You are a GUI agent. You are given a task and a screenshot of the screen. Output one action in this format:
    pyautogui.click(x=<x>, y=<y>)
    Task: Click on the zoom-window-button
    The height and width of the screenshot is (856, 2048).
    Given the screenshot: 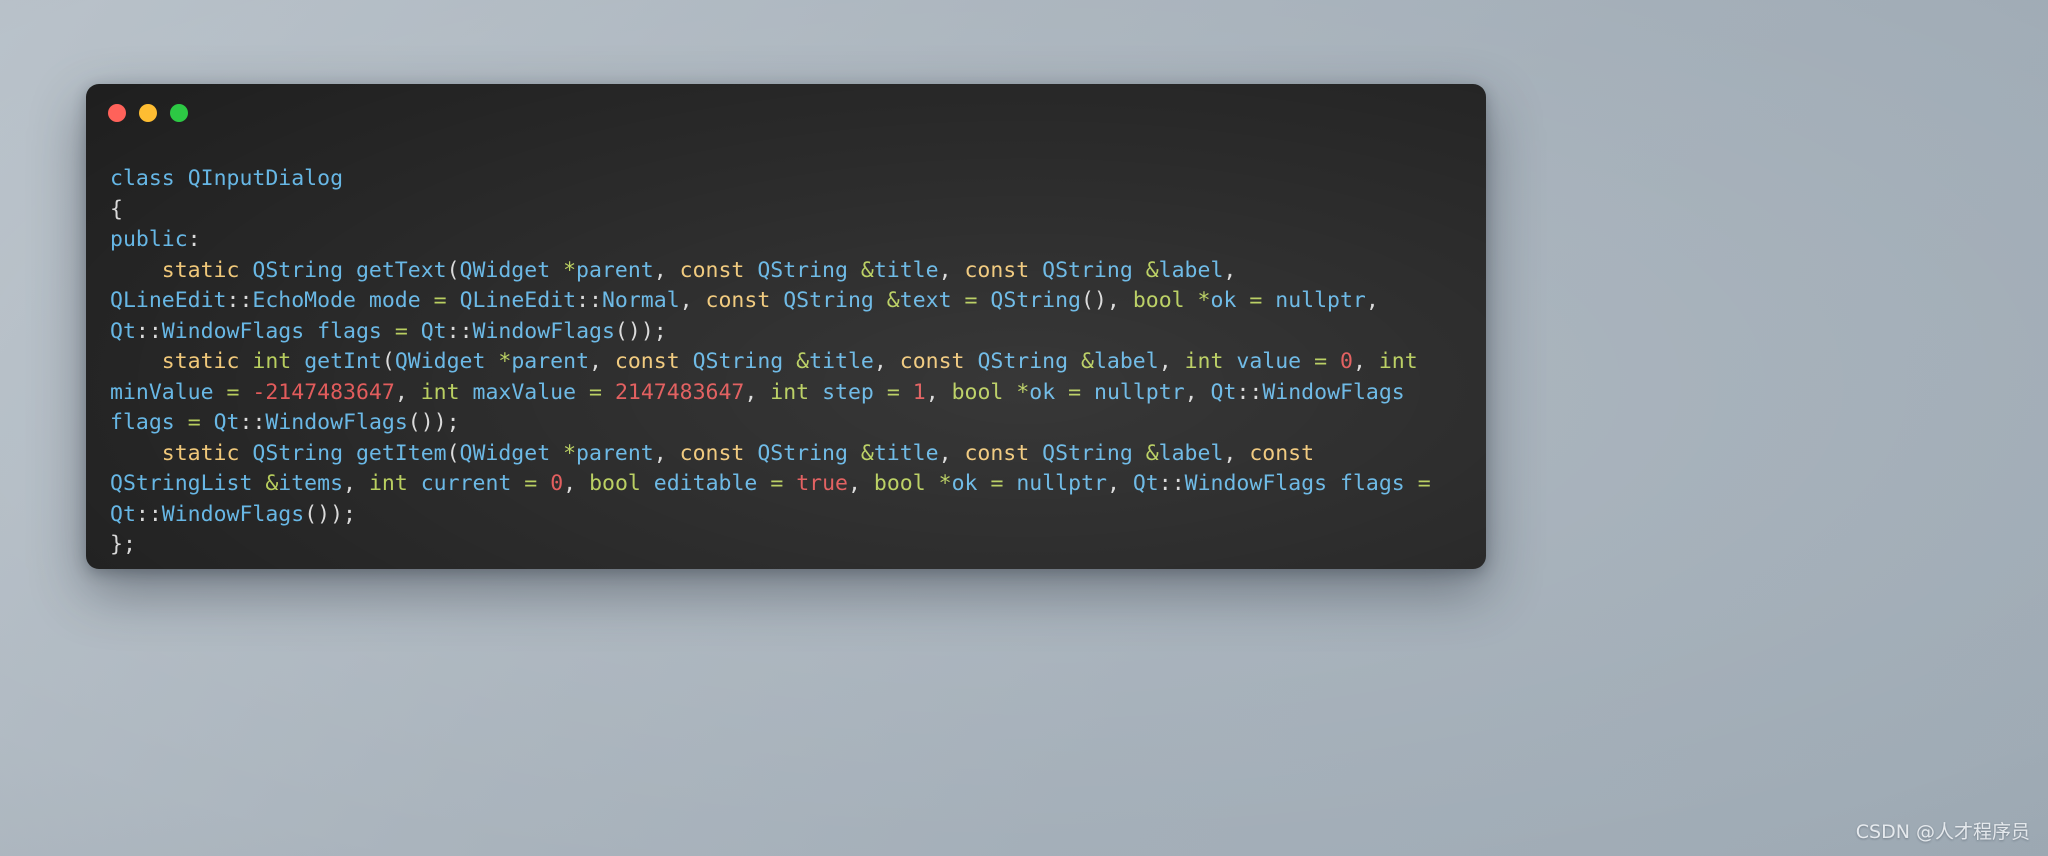 What is the action you would take?
    pyautogui.click(x=179, y=113)
    